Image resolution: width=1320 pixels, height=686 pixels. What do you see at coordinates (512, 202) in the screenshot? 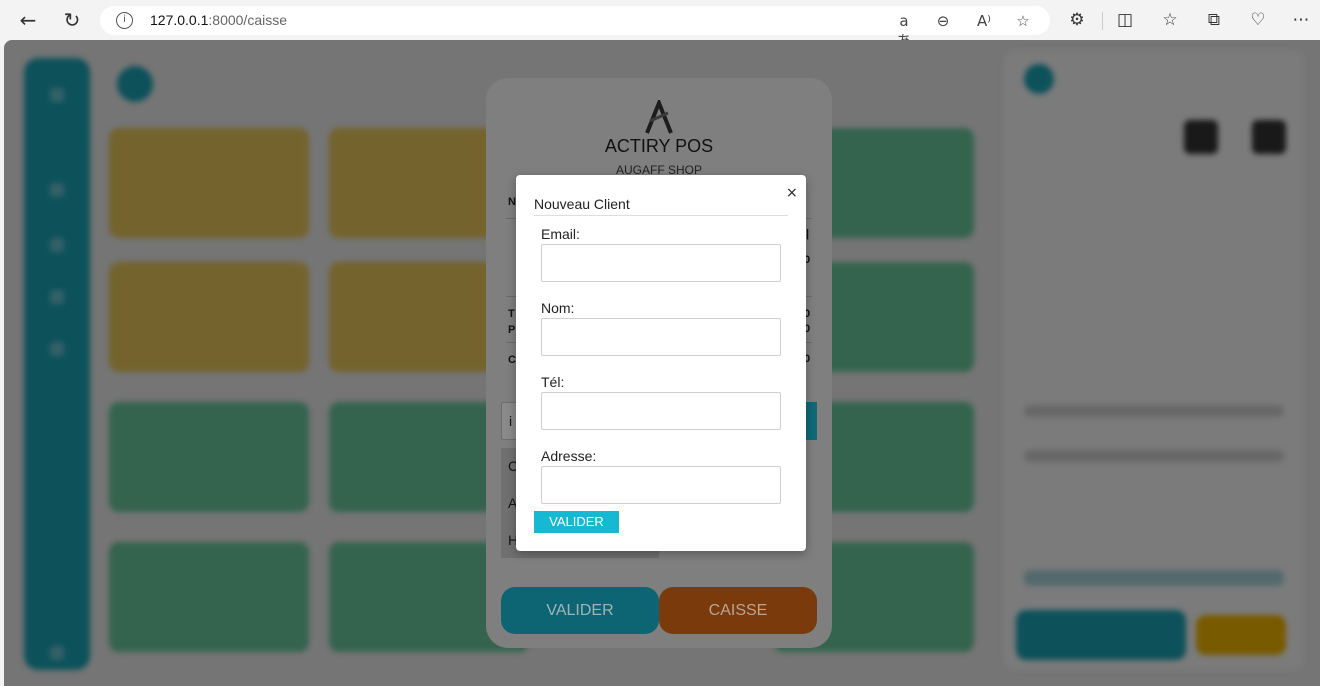
I see `receipt-label: N` at bounding box center [512, 202].